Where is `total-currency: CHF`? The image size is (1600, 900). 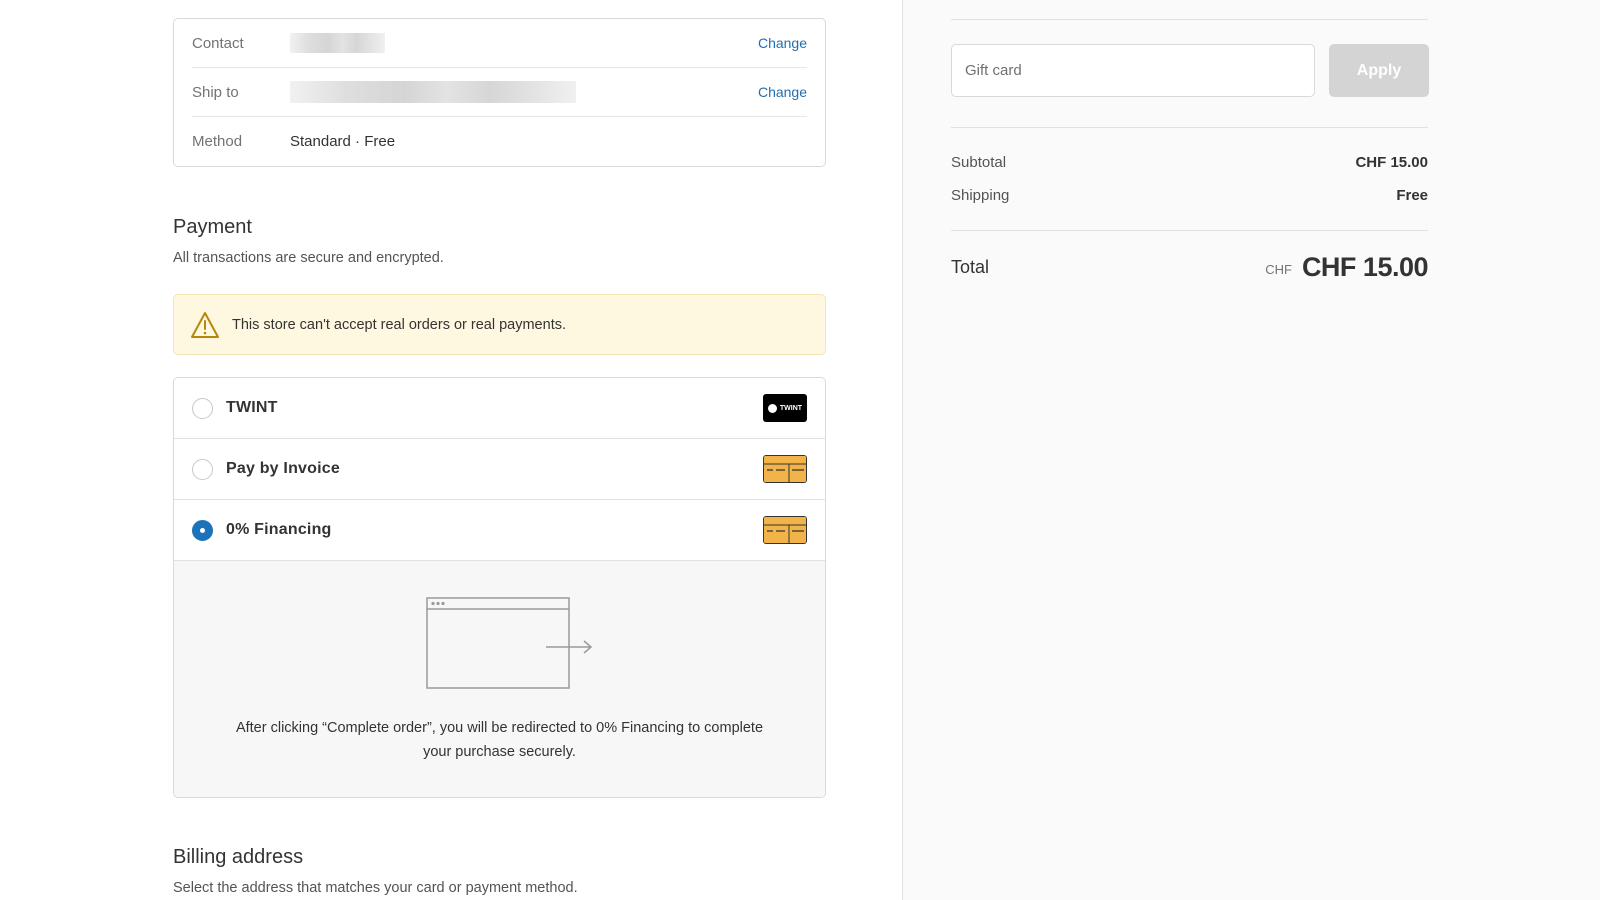
total-currency: CHF is located at coordinates (1278, 269).